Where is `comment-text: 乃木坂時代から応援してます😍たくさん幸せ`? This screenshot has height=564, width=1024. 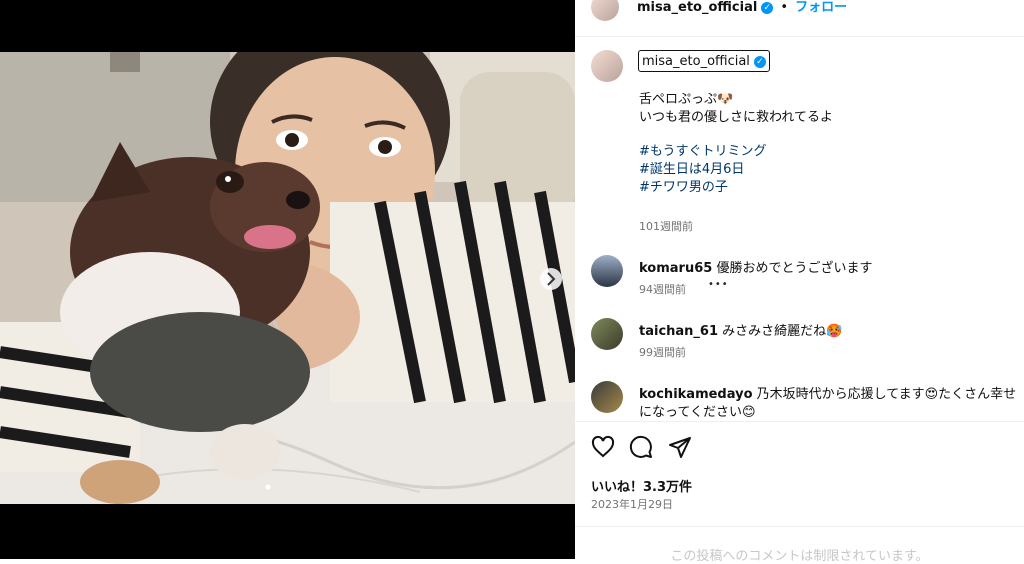
comment-text: 乃木坂時代から応援してます😍たくさん幸せ is located at coordinates (886, 394).